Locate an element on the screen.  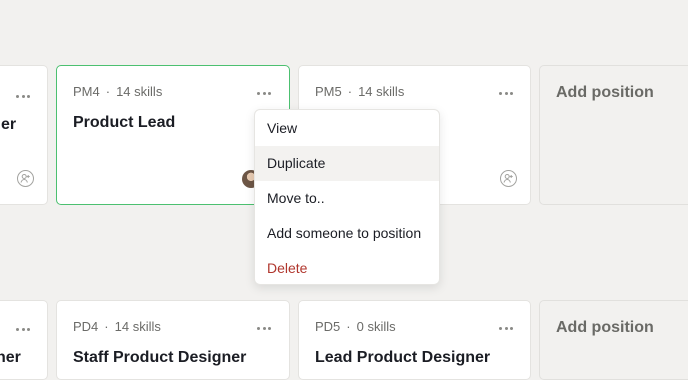
position-meta: PM4 · 14 skills is located at coordinates (117, 91).